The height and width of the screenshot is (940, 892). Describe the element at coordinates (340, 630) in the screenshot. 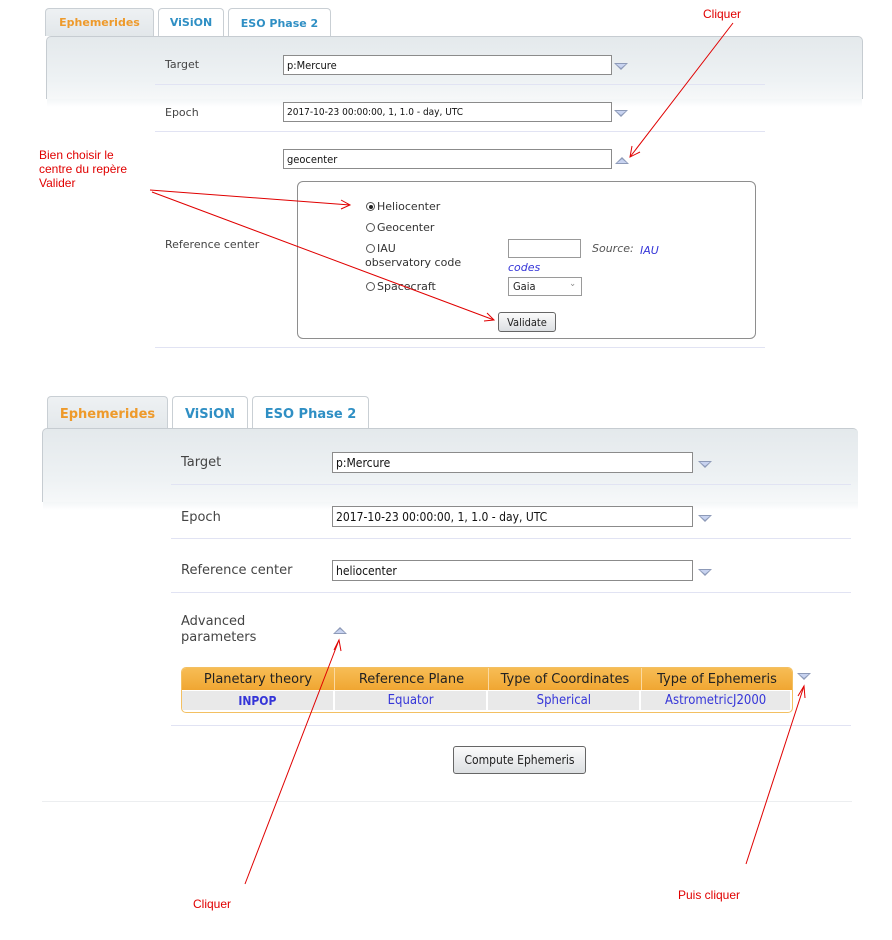

I see `advanced-parameters-collapse-icon` at that location.